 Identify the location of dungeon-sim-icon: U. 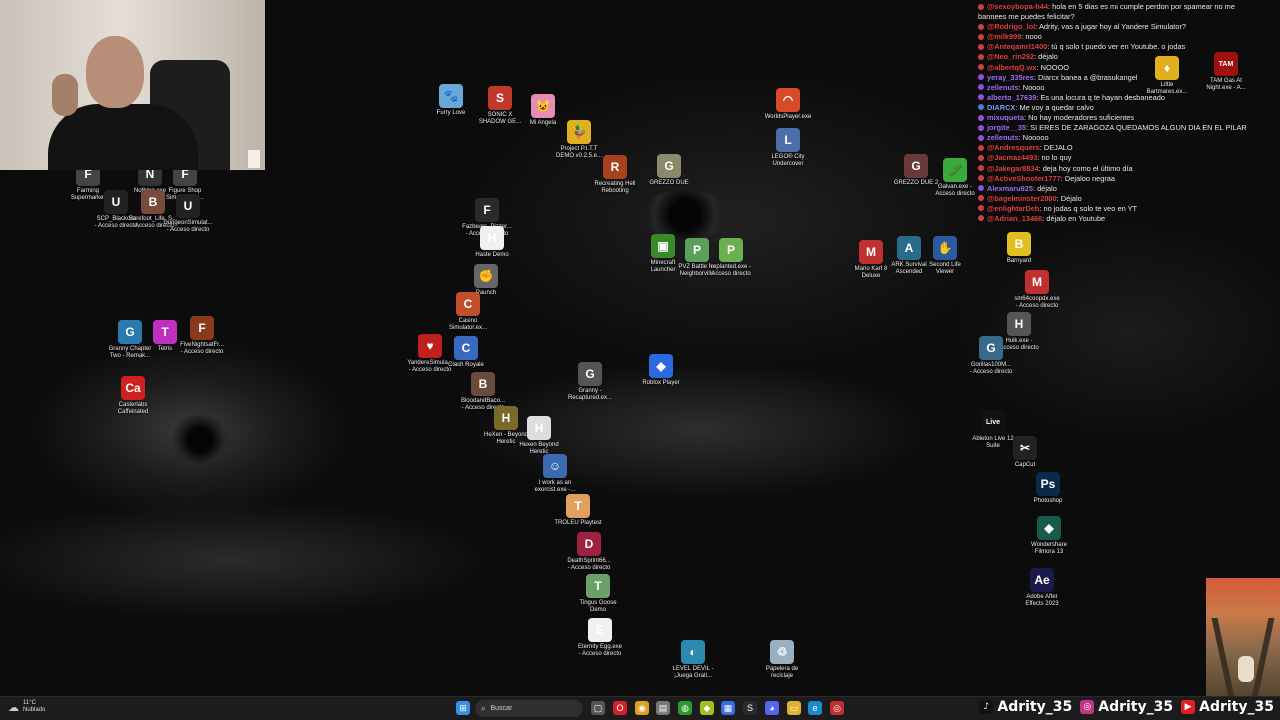
(188, 206).